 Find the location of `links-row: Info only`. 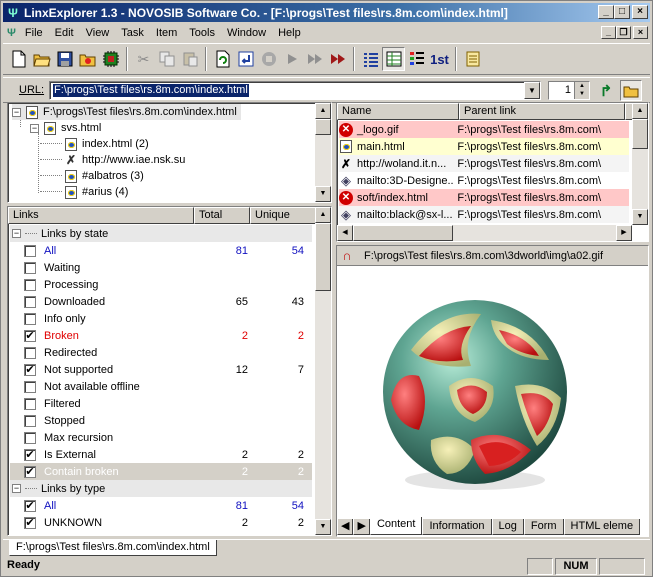

links-row: Info only is located at coordinates (161, 318).